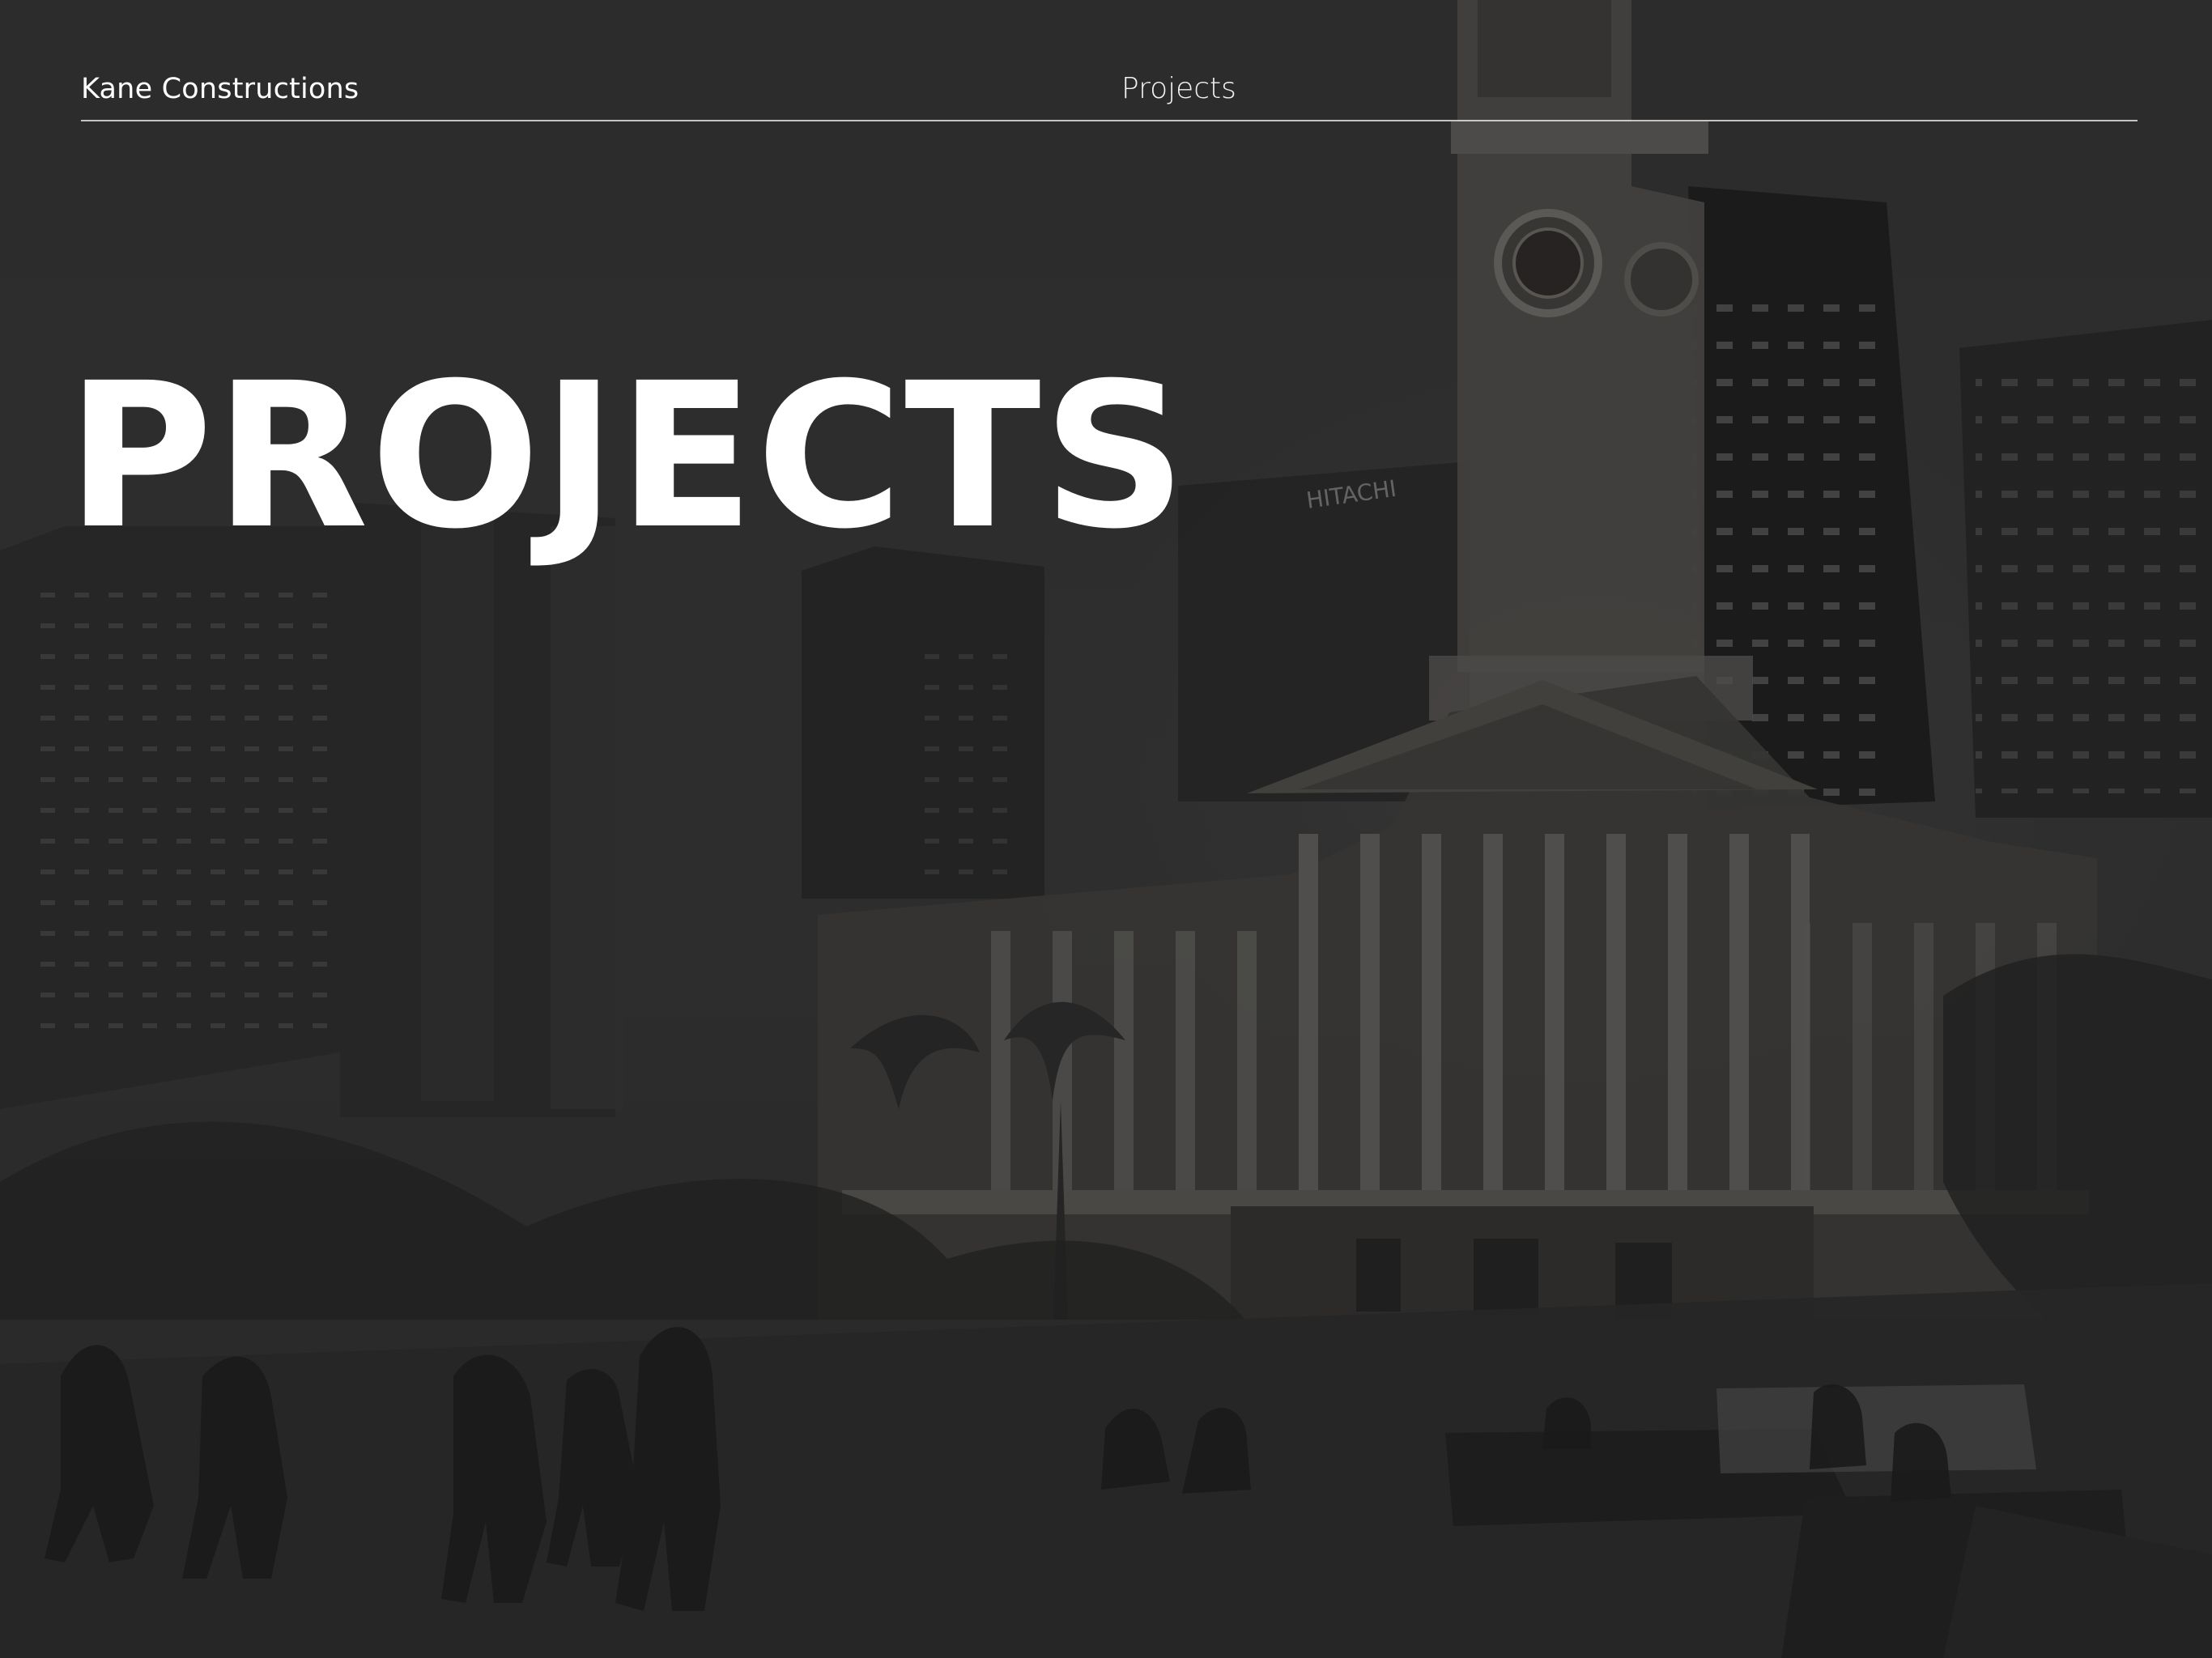 This screenshot has height=1658, width=2212. I want to click on top-navigation-bar: Kane Constructions Projects, so click(1110, 96).